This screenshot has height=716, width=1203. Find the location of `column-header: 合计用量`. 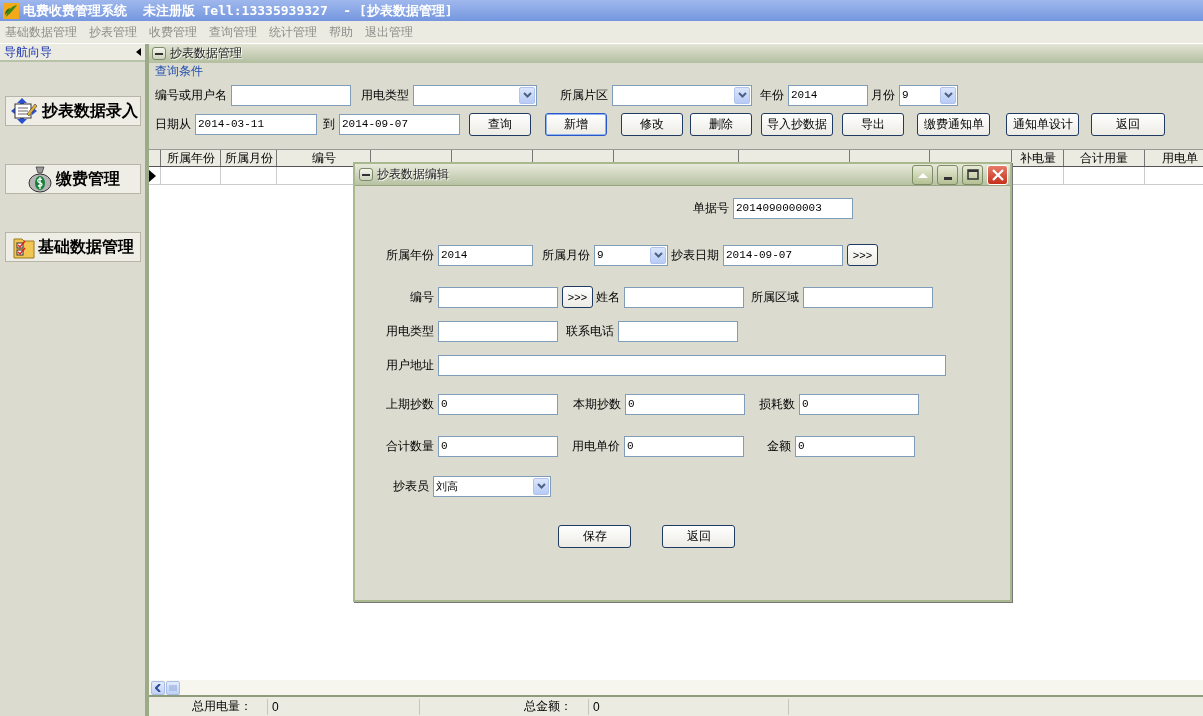

column-header: 合计用量 is located at coordinates (1104, 158).